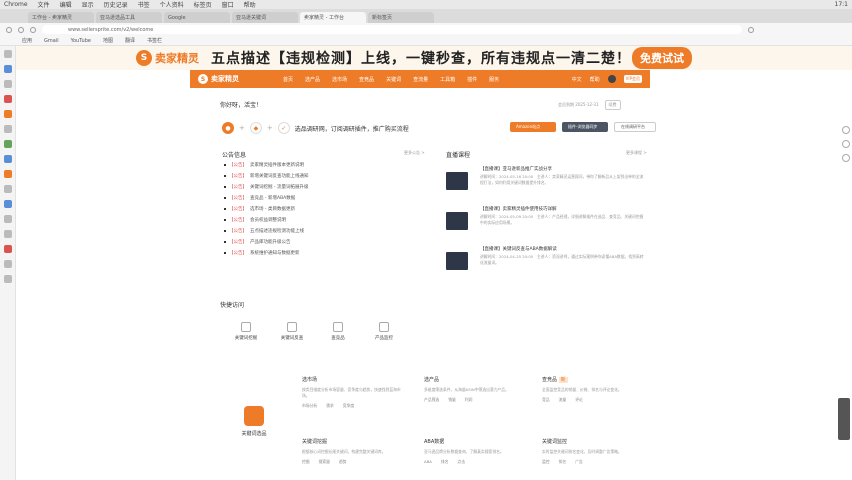 This screenshot has width=852, height=480. I want to click on nav-item: 服务, so click(494, 79).